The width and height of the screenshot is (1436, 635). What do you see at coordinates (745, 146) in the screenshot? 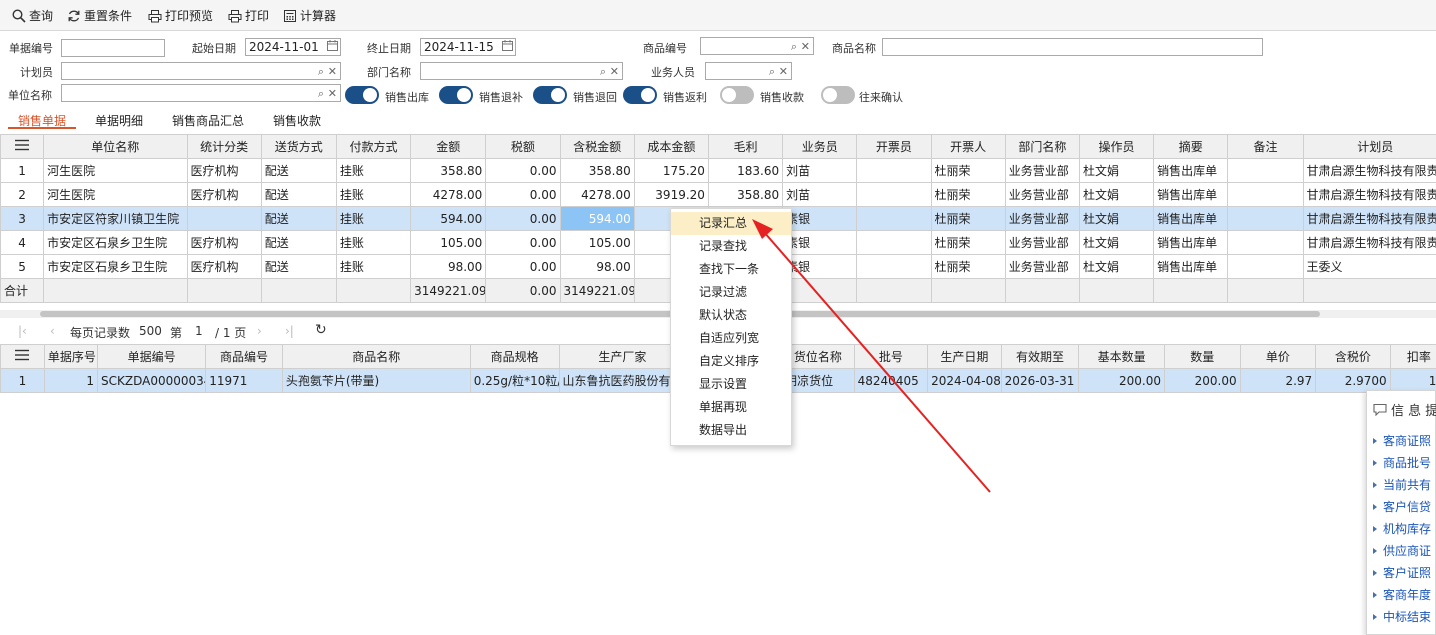
I see `column-header: 毛利` at bounding box center [745, 146].